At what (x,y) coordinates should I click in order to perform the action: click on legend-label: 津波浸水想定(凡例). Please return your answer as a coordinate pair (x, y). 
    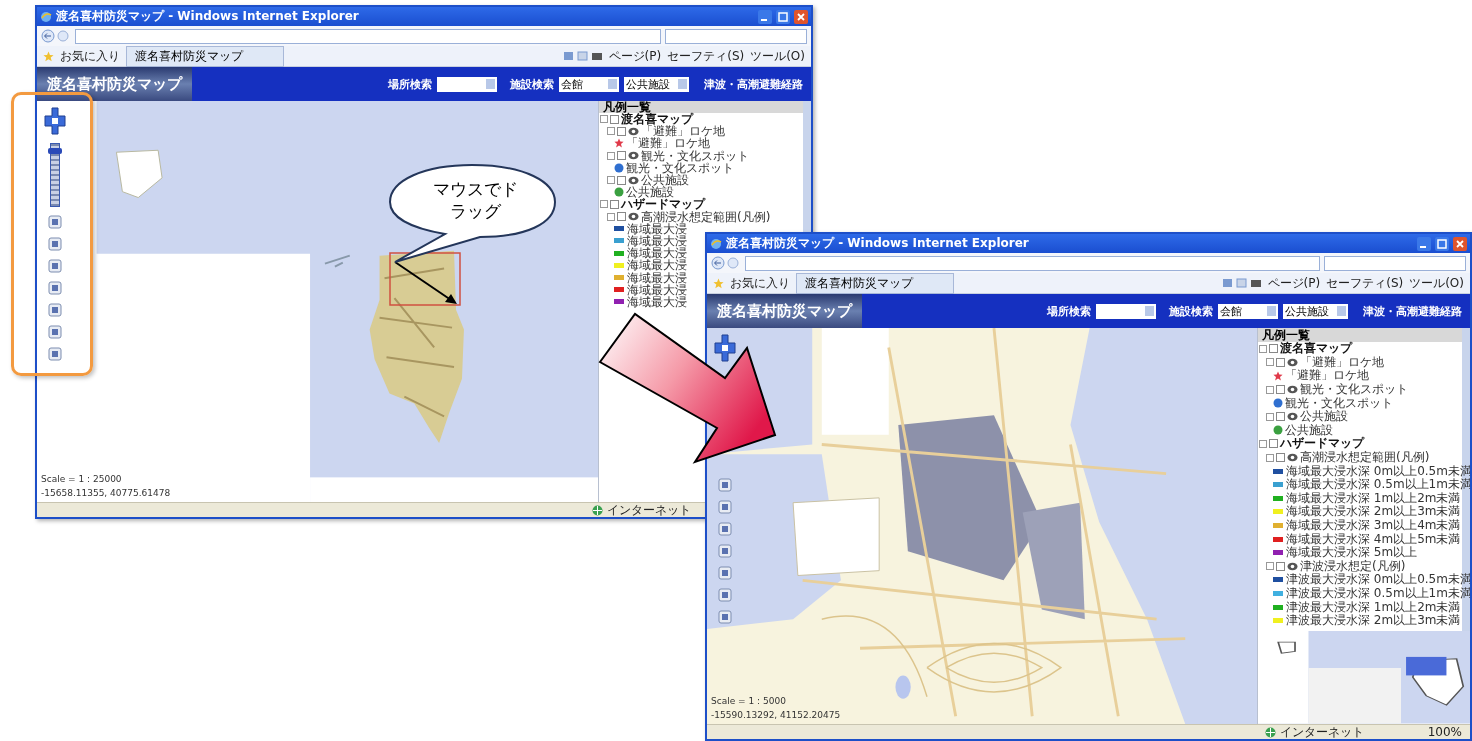
    Looking at the image, I should click on (1353, 566).